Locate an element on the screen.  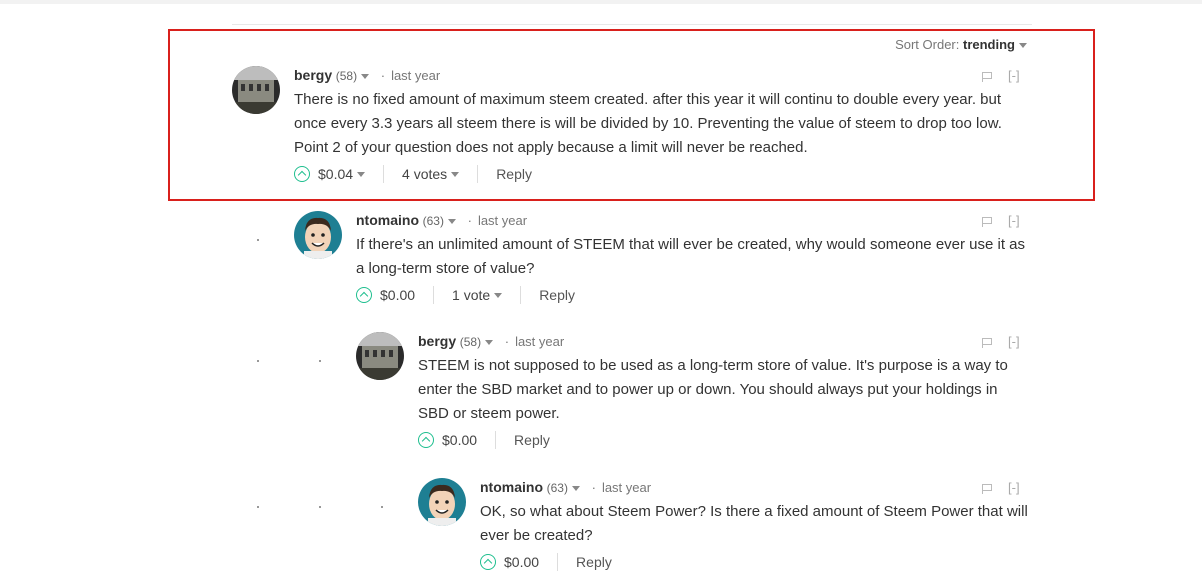
votes-count: 4 votes is located at coordinates (424, 174).